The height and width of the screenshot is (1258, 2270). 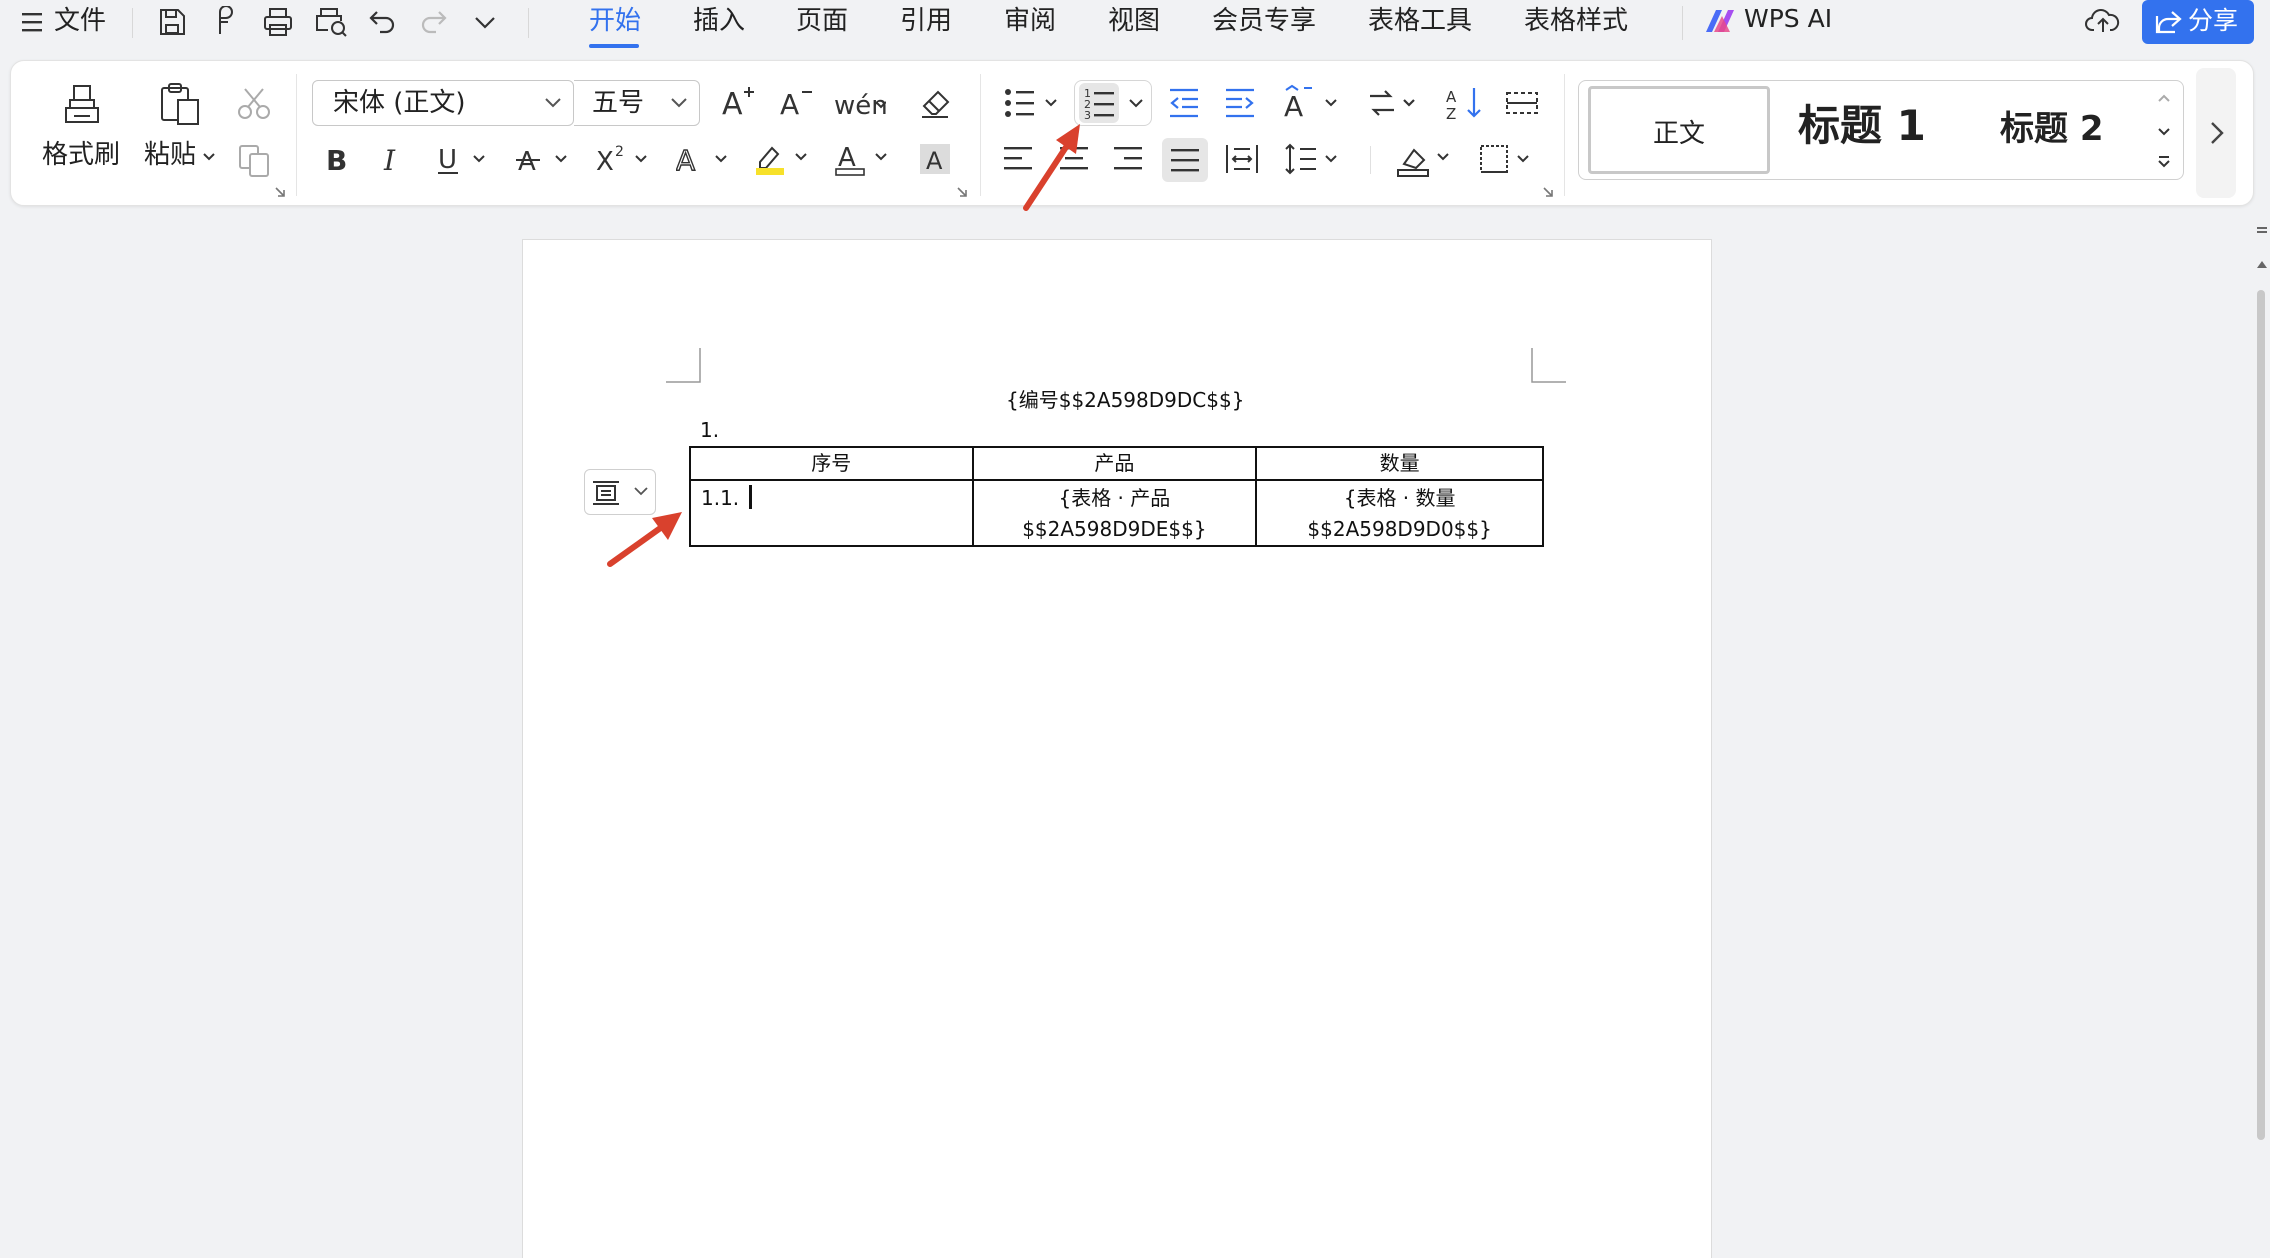 What do you see at coordinates (1136, 103) in the screenshot?
I see `numbered-list-dropdown-icon` at bounding box center [1136, 103].